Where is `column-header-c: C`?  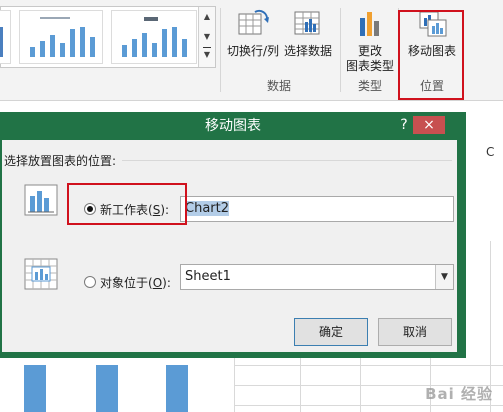 column-header-c: C is located at coordinates (490, 152).